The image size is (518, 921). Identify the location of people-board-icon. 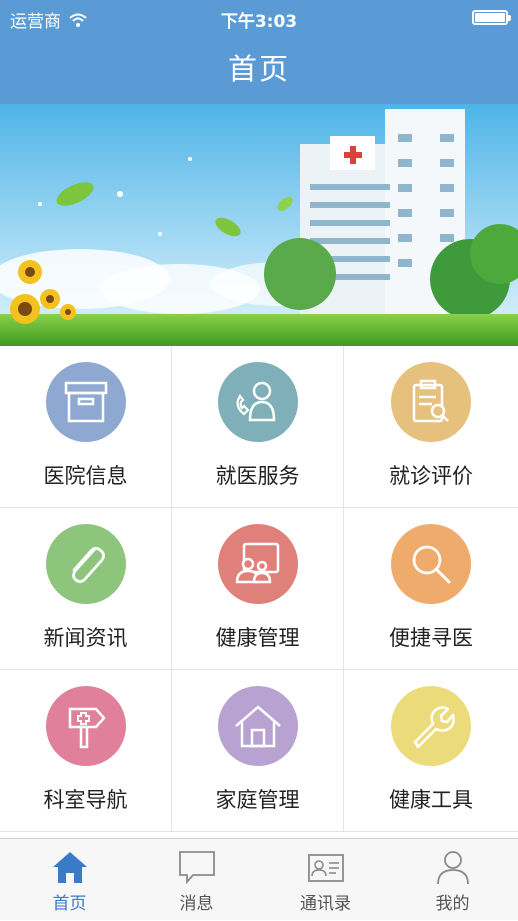
(257, 564).